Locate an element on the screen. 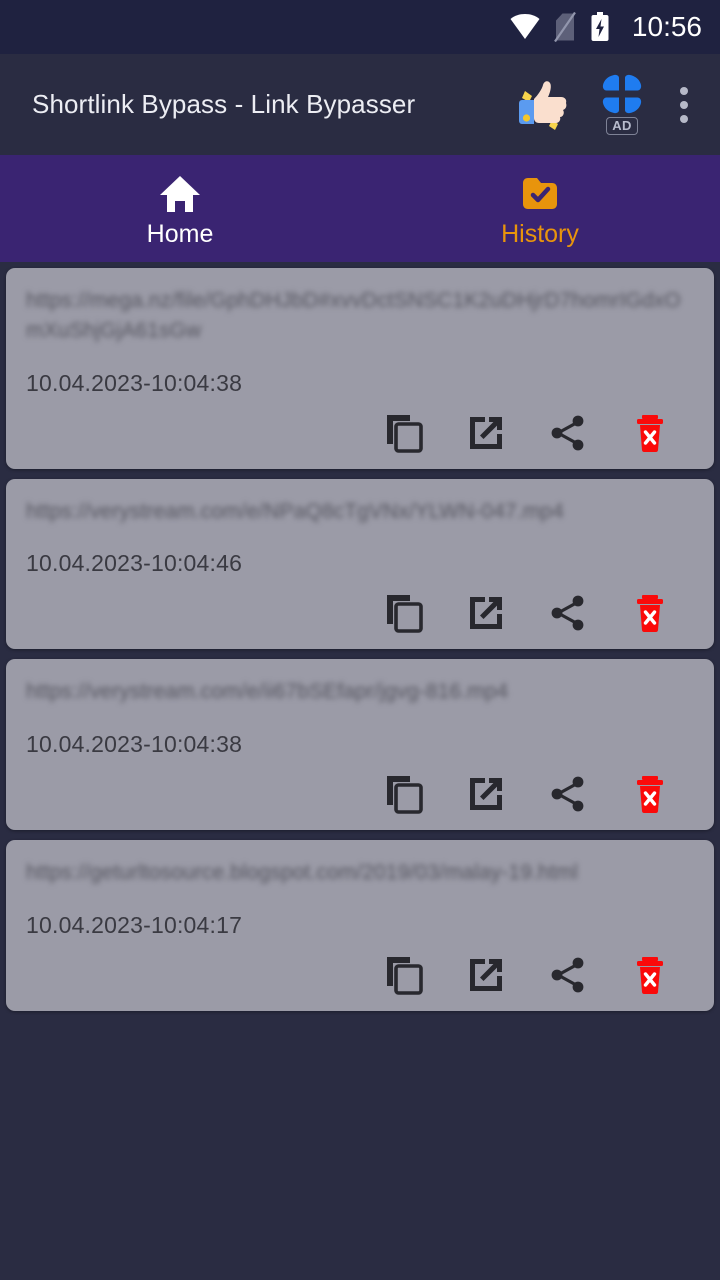  app-bar: Shortlink Bypass - Link Bypasser AD is located at coordinates (360, 104).